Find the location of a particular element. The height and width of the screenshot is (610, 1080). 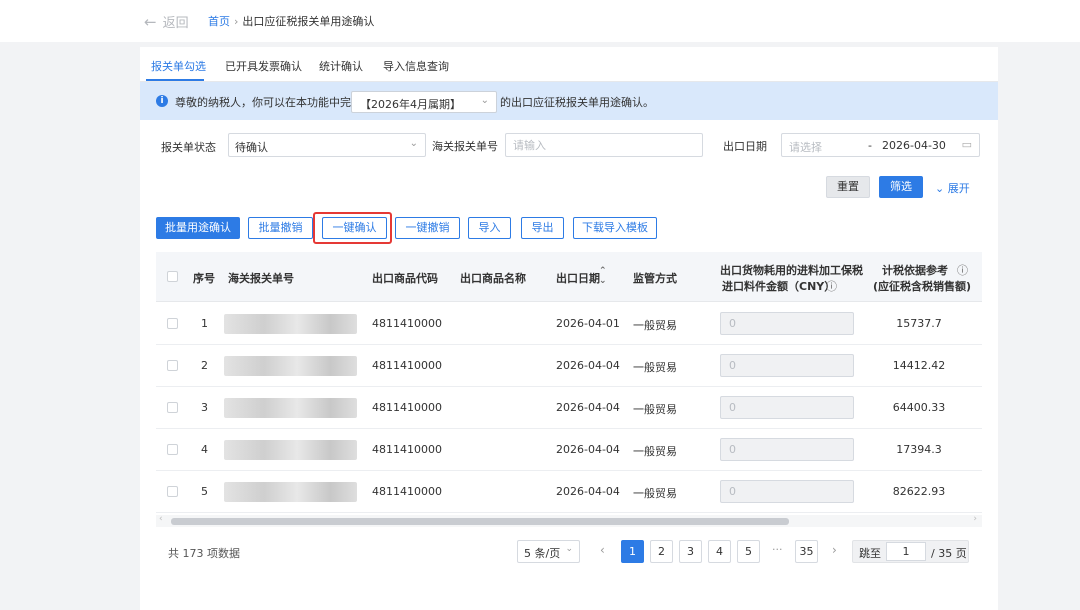

page-button-last: 35 is located at coordinates (806, 551).